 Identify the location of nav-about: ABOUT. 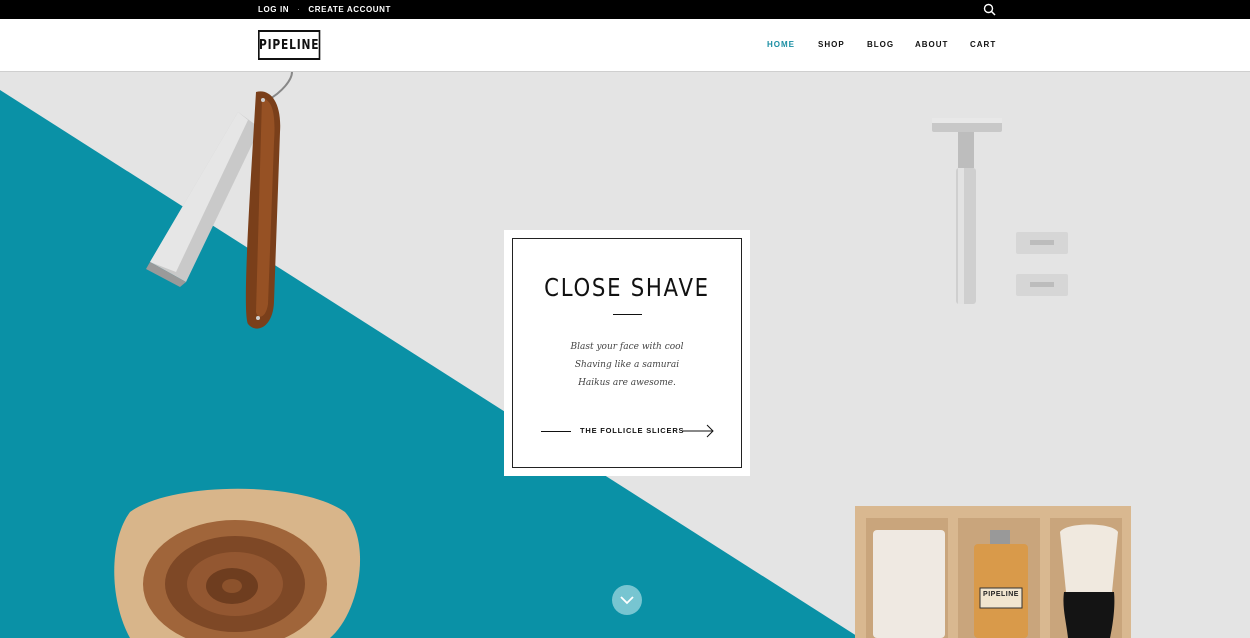
(931, 44).